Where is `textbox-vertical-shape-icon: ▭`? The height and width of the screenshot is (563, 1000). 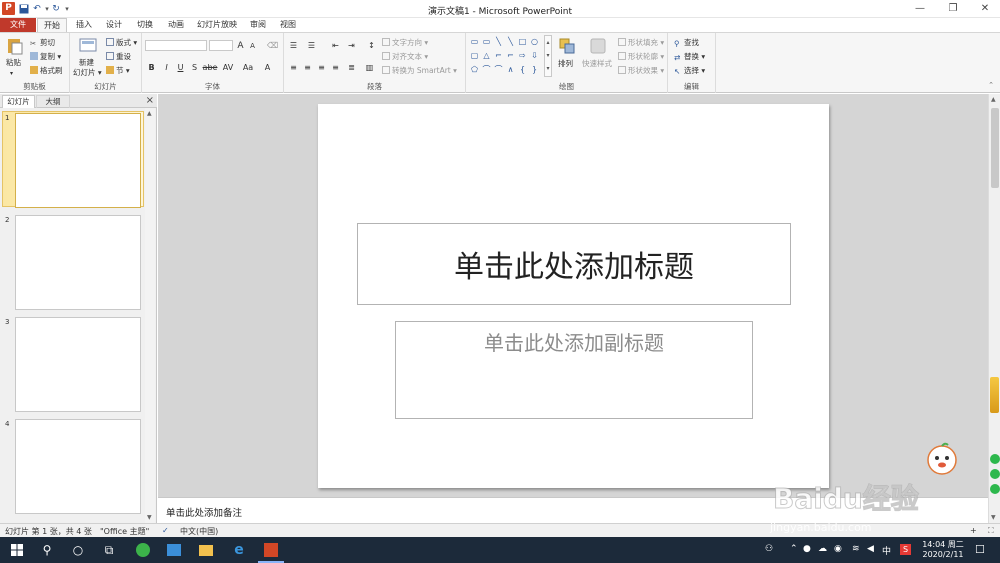
textbox-vertical-shape-icon: ▭ is located at coordinates (486, 41).